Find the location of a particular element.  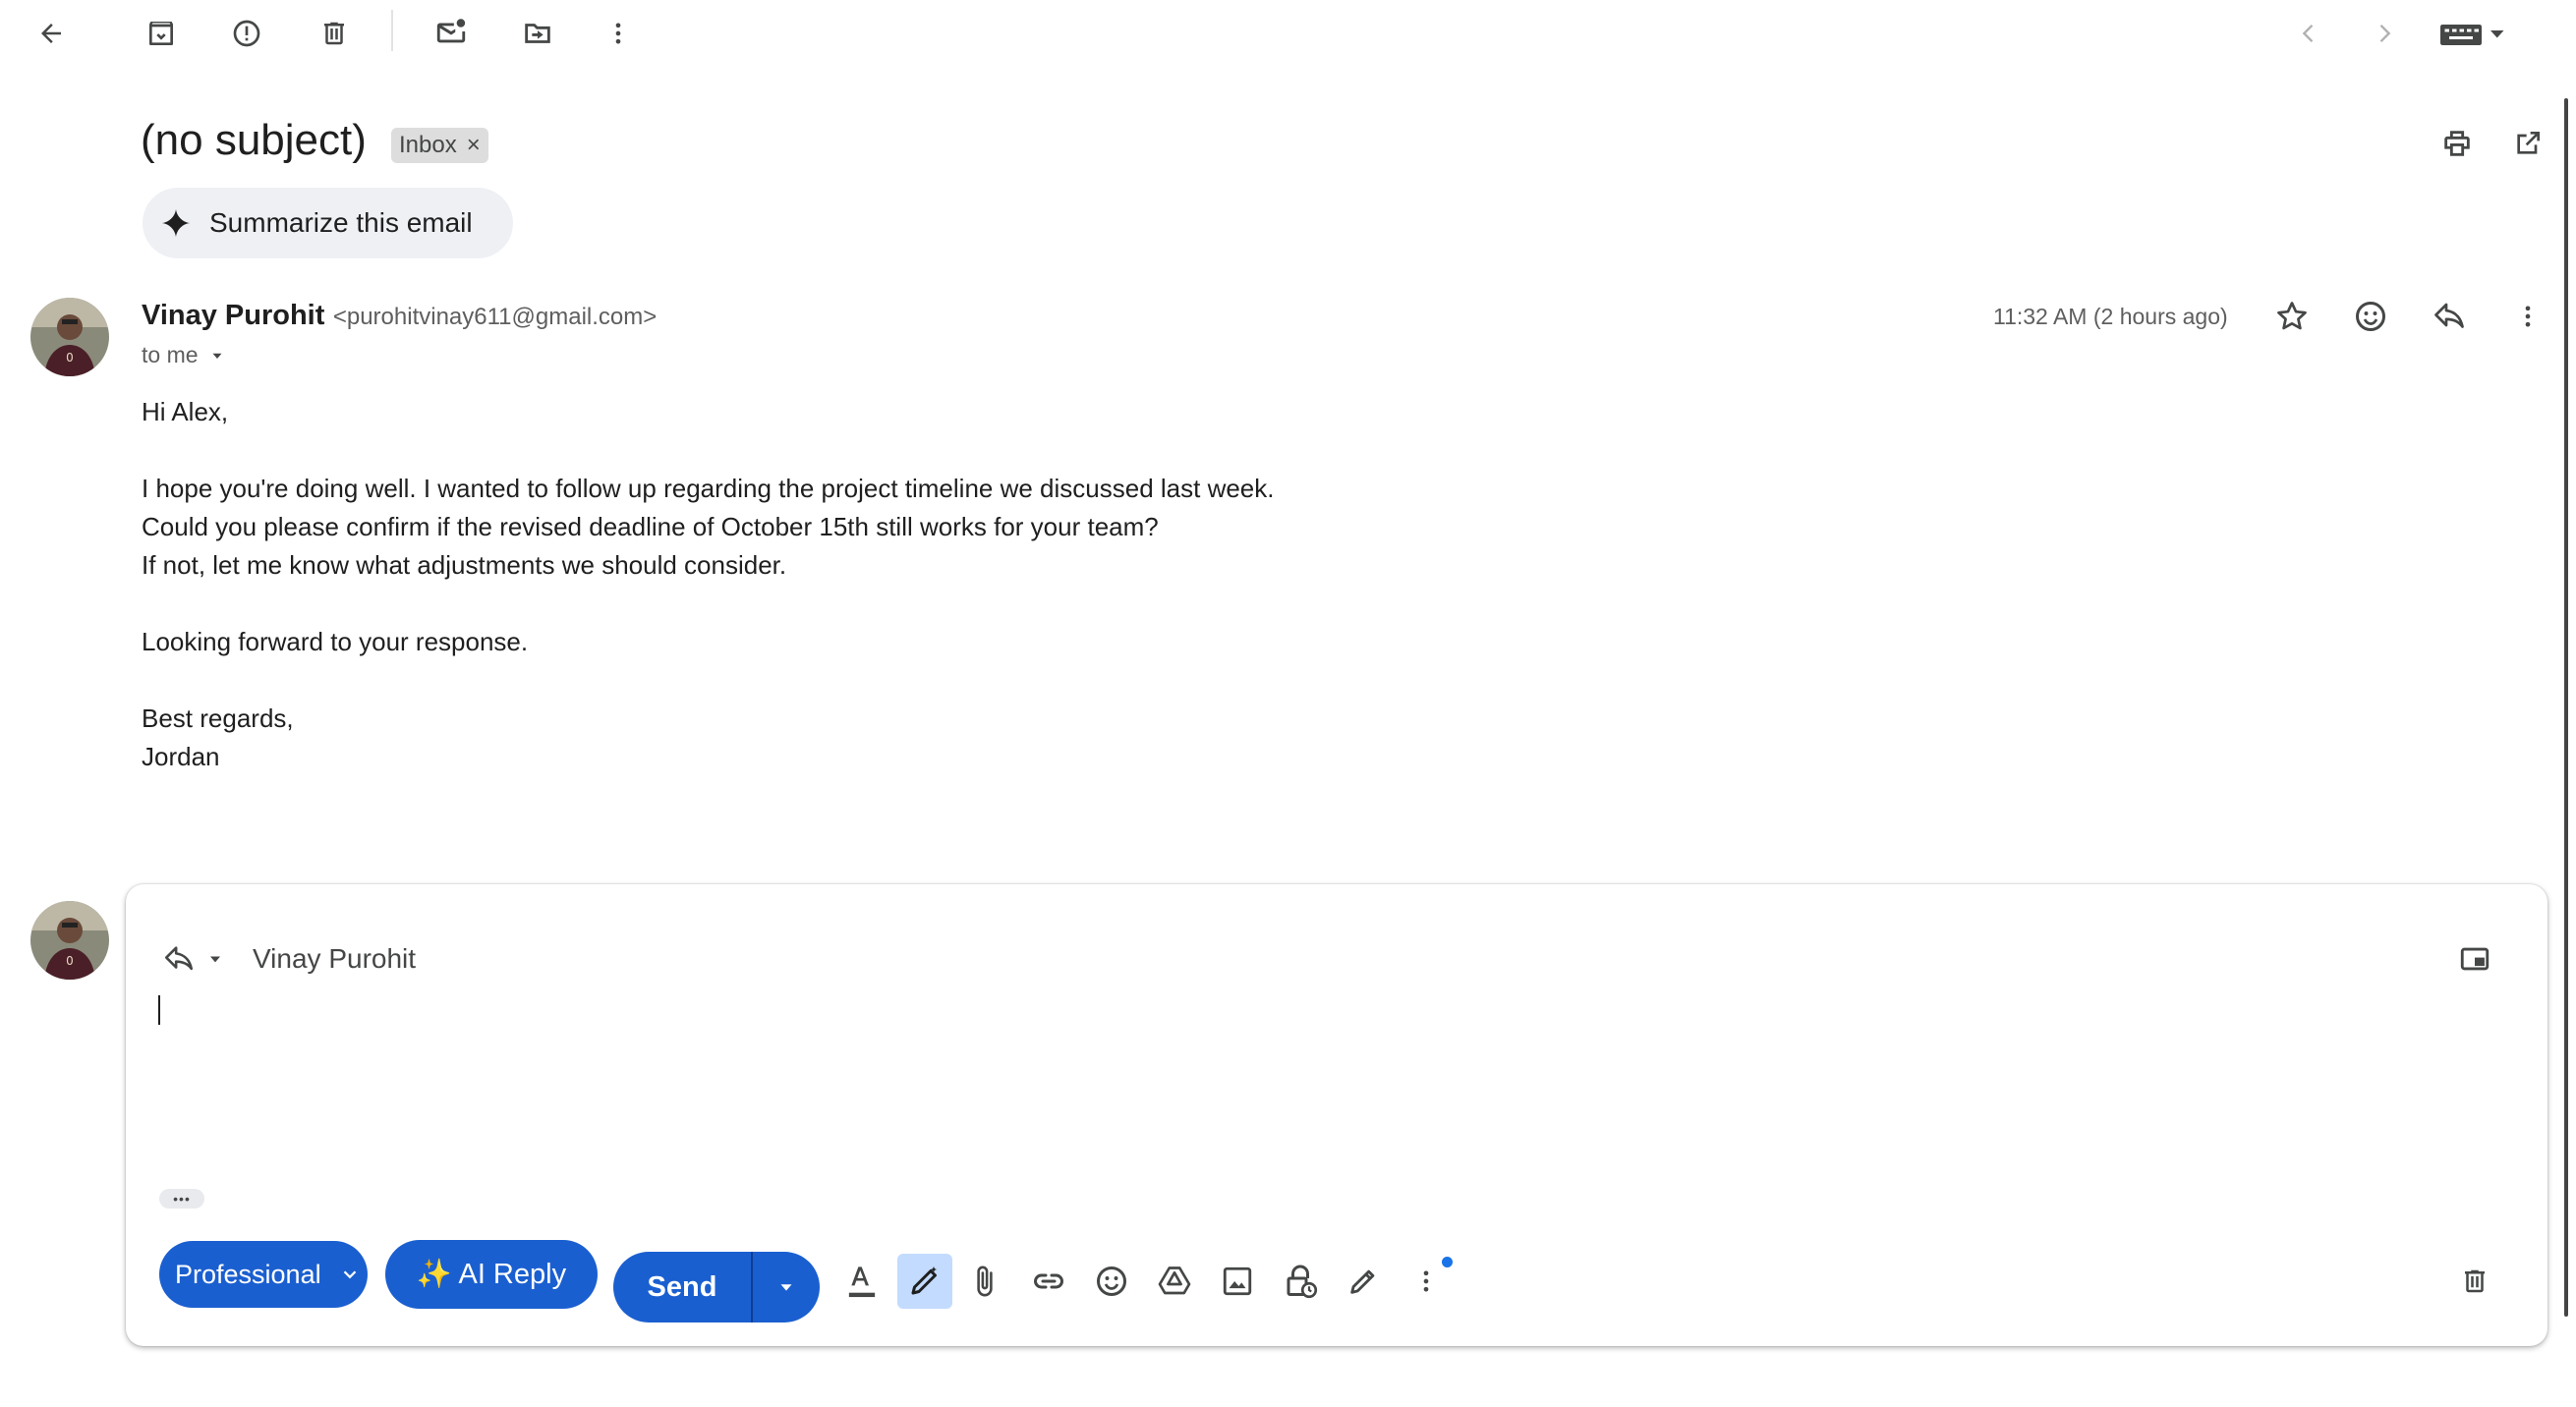

user-avatar: 0 is located at coordinates (69, 940).